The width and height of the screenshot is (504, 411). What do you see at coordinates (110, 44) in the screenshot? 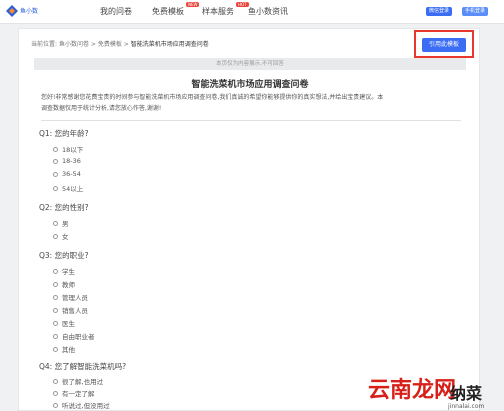
I see `breadcrumb-templates: 免费模板` at bounding box center [110, 44].